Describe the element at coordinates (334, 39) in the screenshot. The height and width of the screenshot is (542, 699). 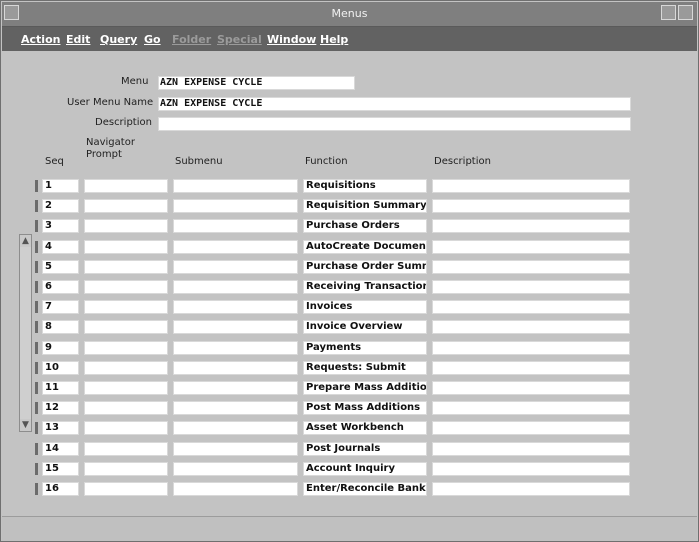
I see `menu-help: Help` at that location.